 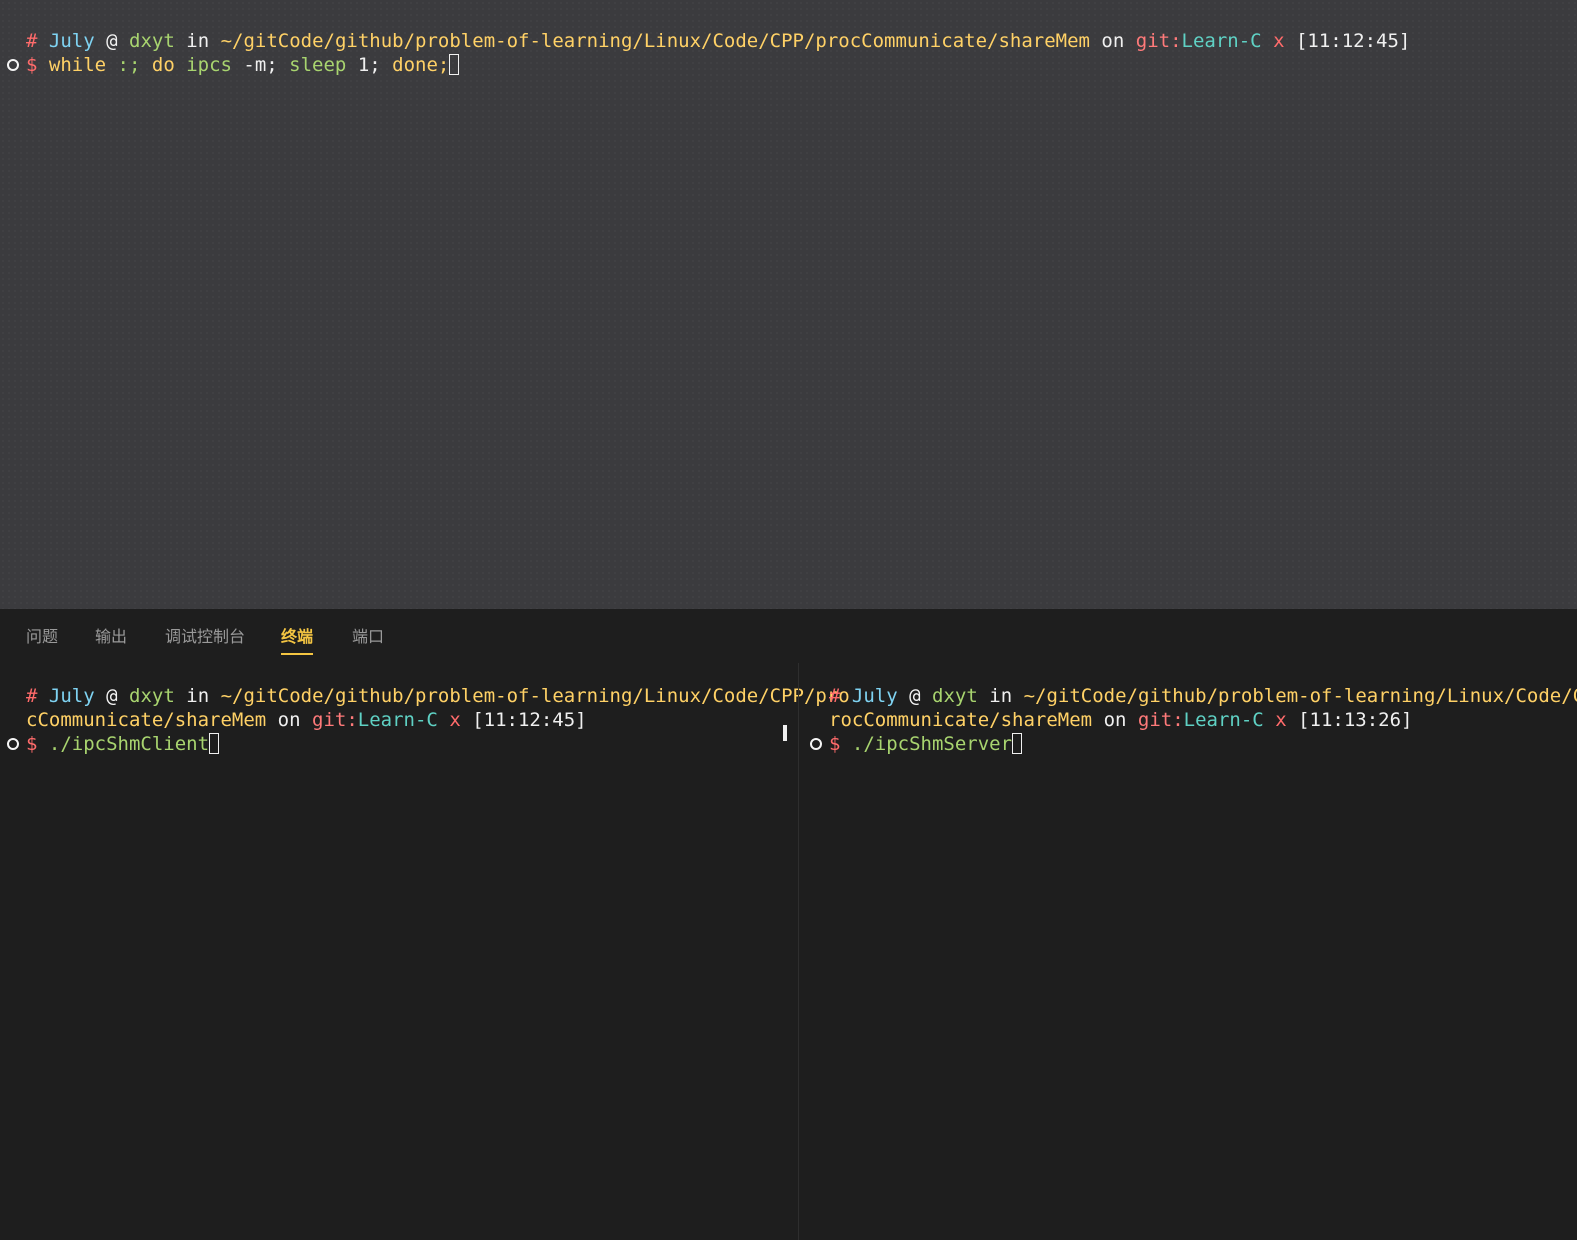 What do you see at coordinates (254, 65) in the screenshot?
I see `cmd-flag: -m;` at bounding box center [254, 65].